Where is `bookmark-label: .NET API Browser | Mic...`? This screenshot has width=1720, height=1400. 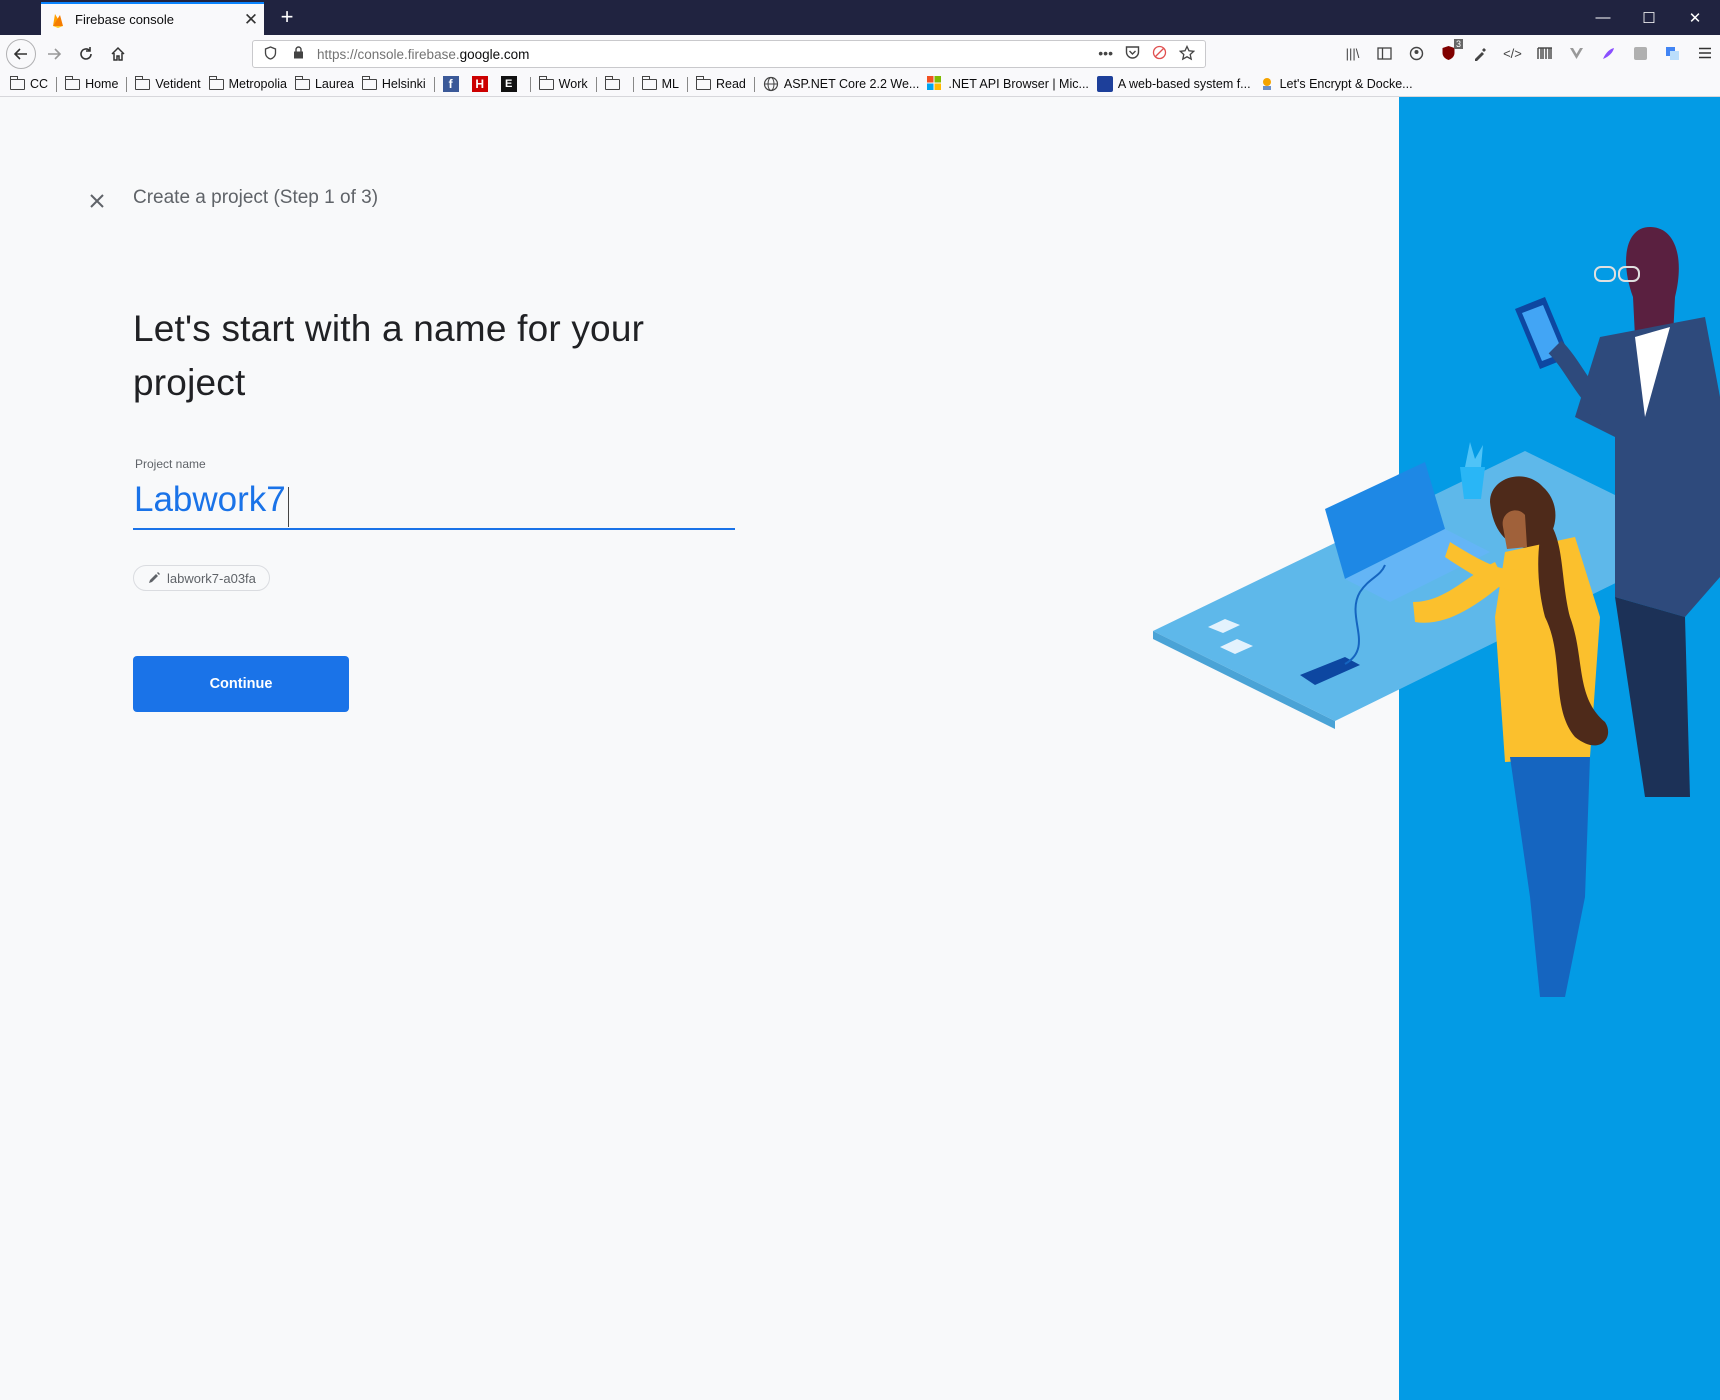 bookmark-label: .NET API Browser | Mic... is located at coordinates (1018, 84).